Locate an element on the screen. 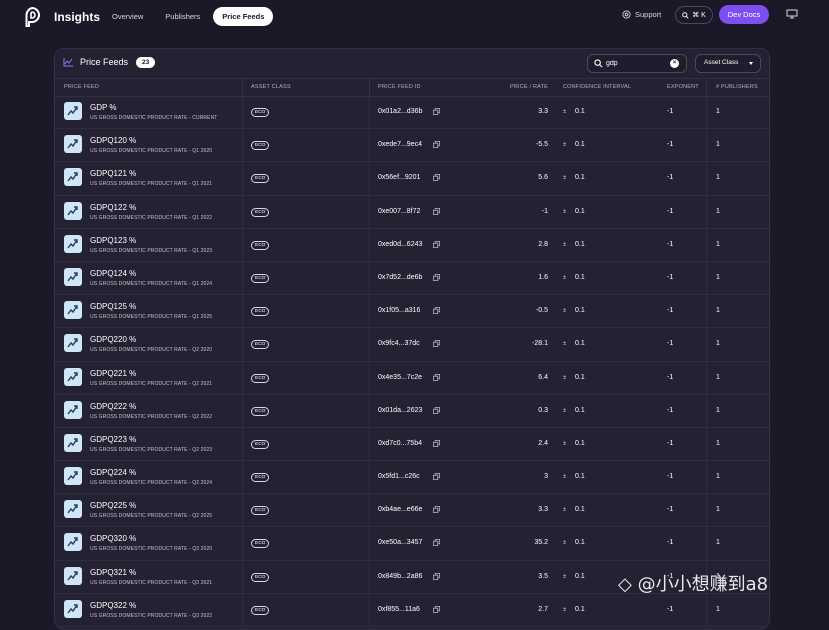 The height and width of the screenshot is (630, 829). chevron-down-icon is located at coordinates (751, 63).